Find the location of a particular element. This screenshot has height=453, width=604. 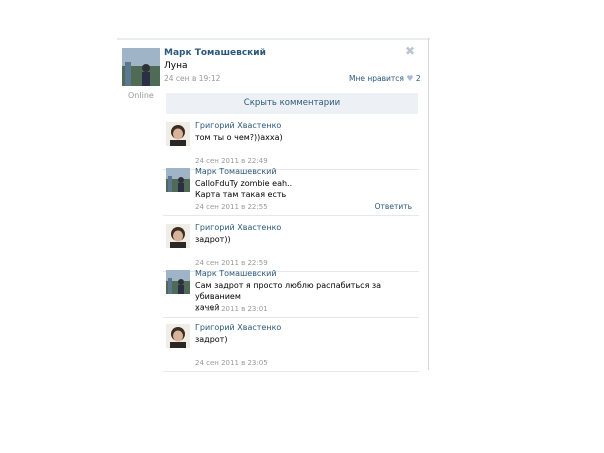

post-text: Луна is located at coordinates (176, 66).